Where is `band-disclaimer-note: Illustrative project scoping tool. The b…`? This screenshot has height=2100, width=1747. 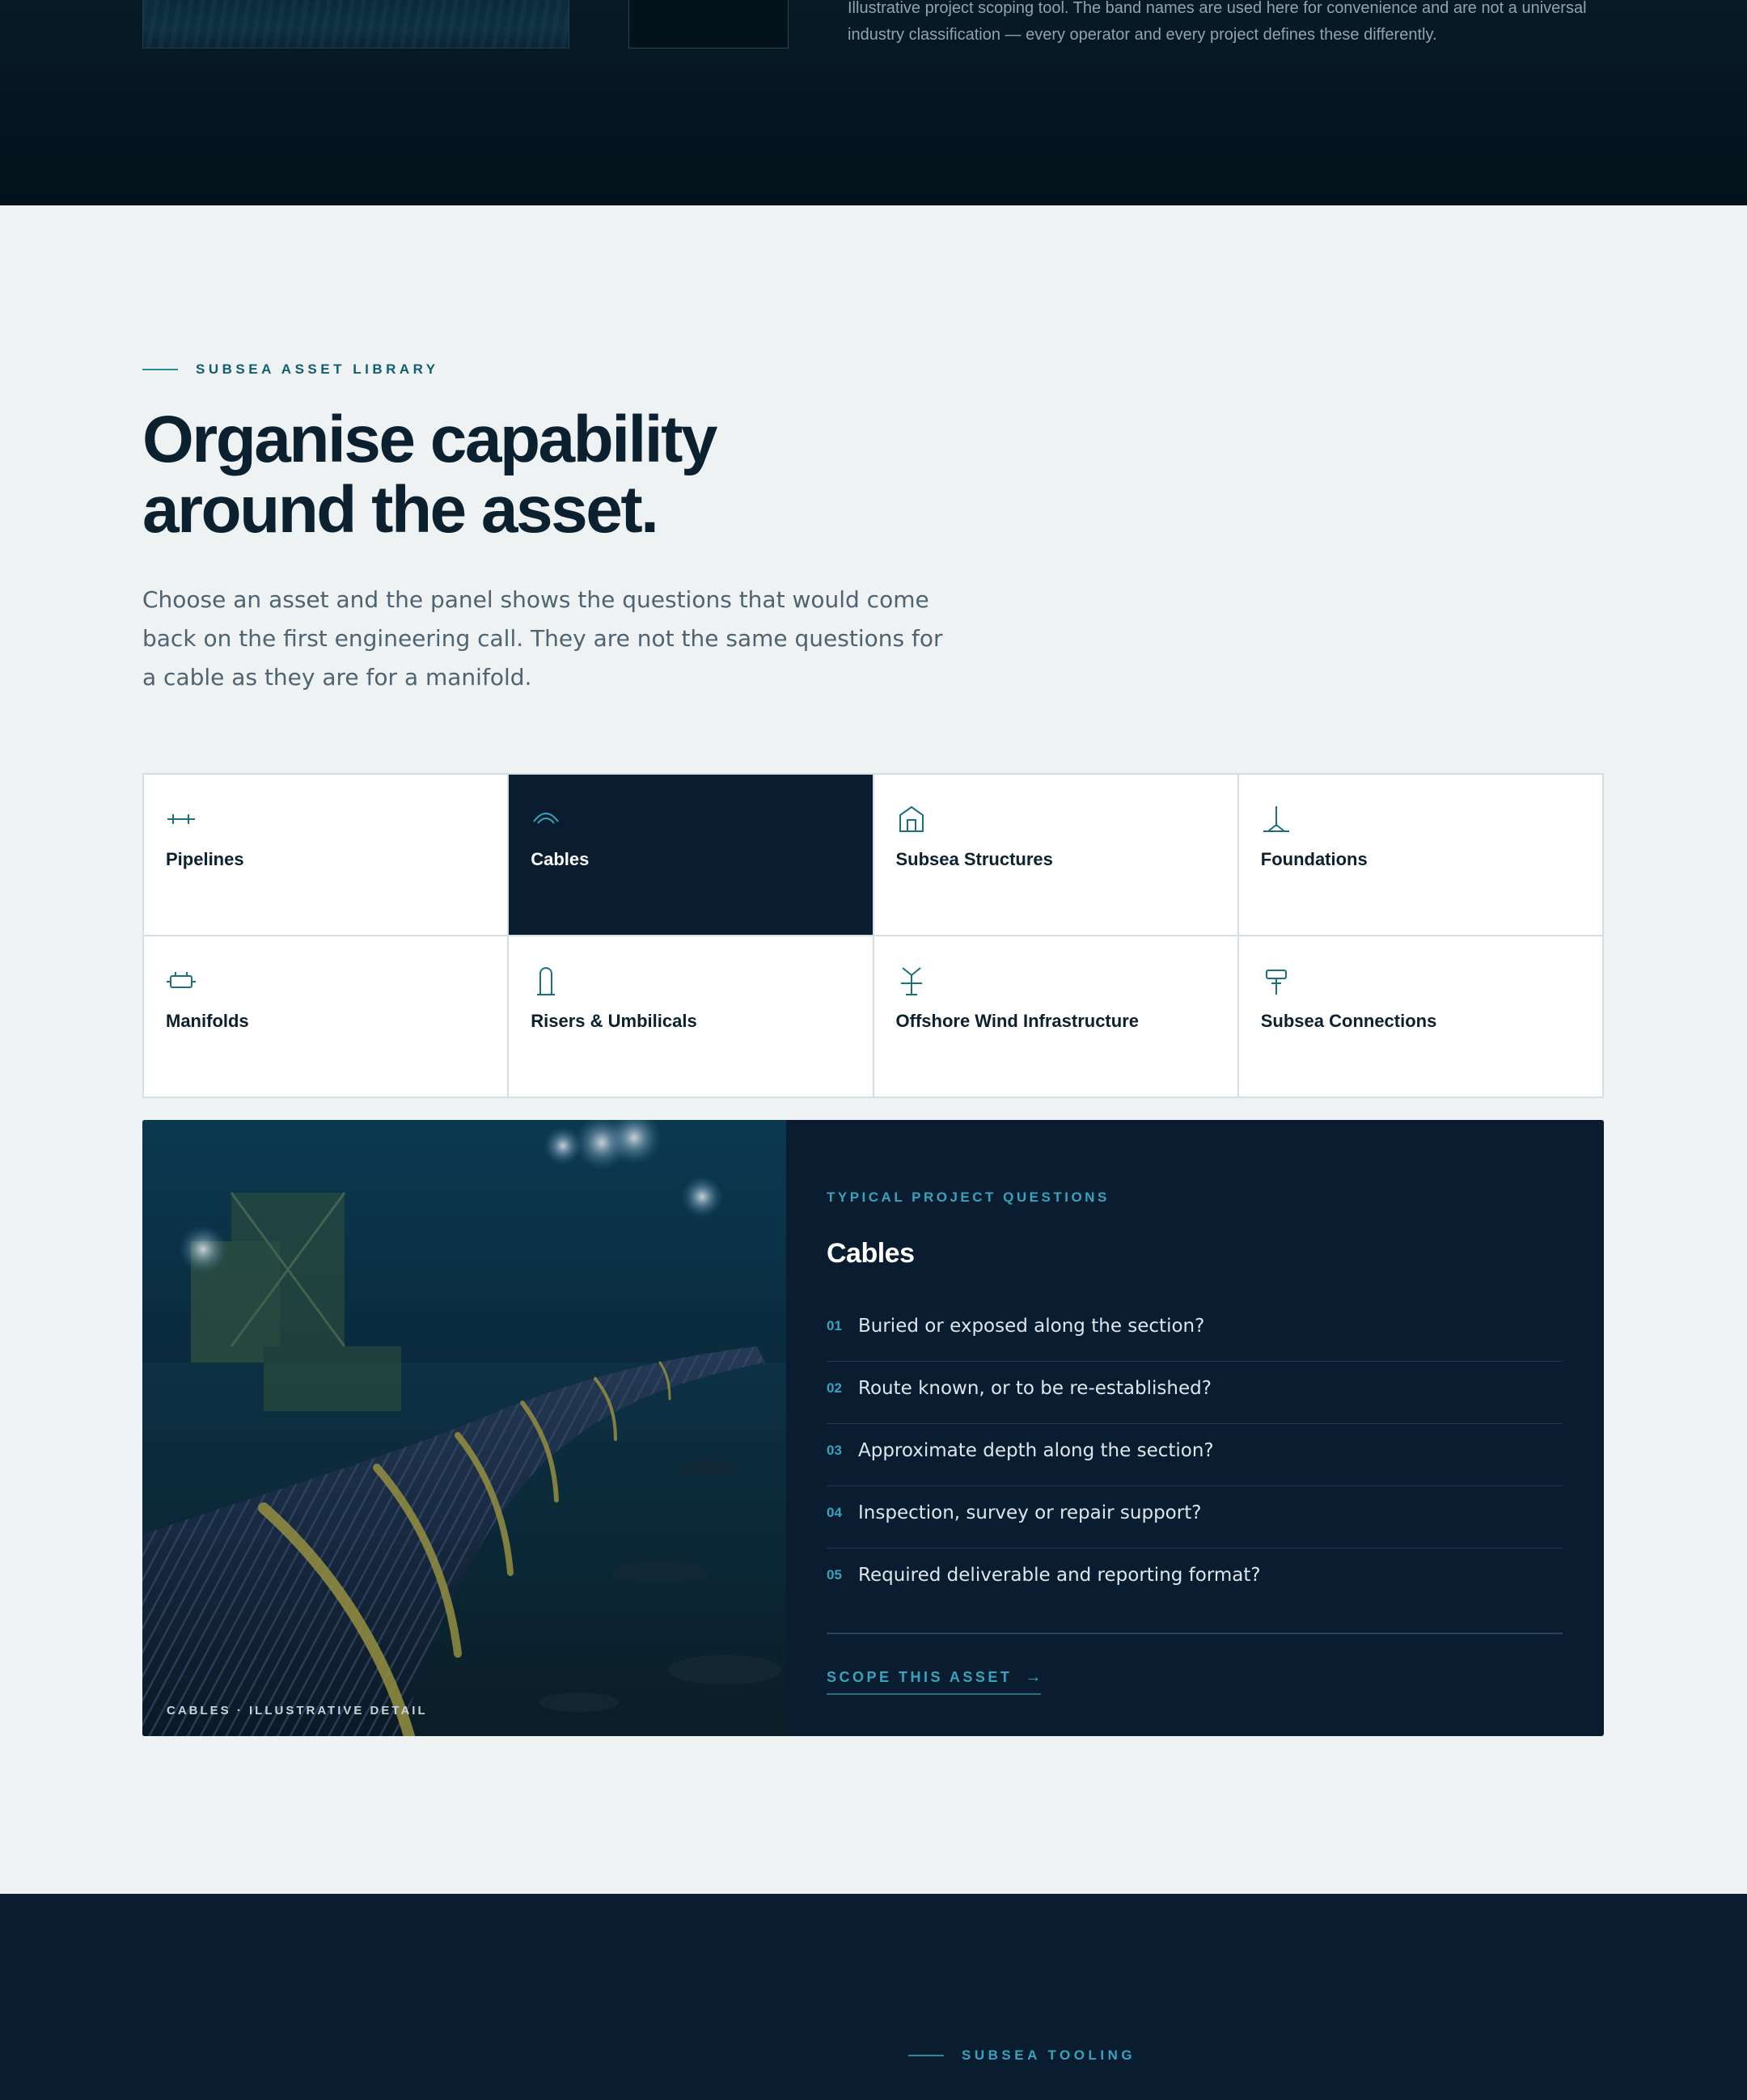
band-disclaimer-note: Illustrative project scoping tool. The b… is located at coordinates (1218, 22).